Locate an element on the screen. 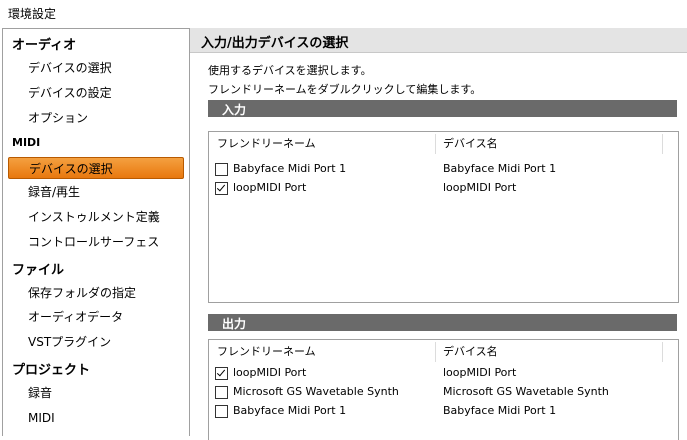 This screenshot has width=687, height=440. output-row: loopMIDI Port loopMIDI Port is located at coordinates (443, 373).